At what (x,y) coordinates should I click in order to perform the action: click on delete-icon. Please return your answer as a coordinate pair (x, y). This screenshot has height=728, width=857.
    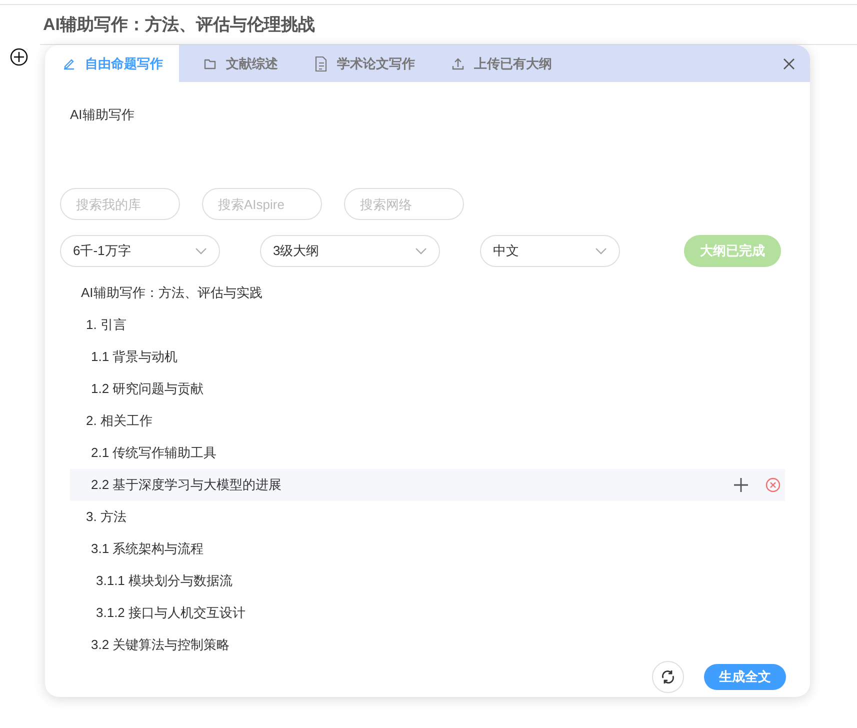
    Looking at the image, I should click on (773, 485).